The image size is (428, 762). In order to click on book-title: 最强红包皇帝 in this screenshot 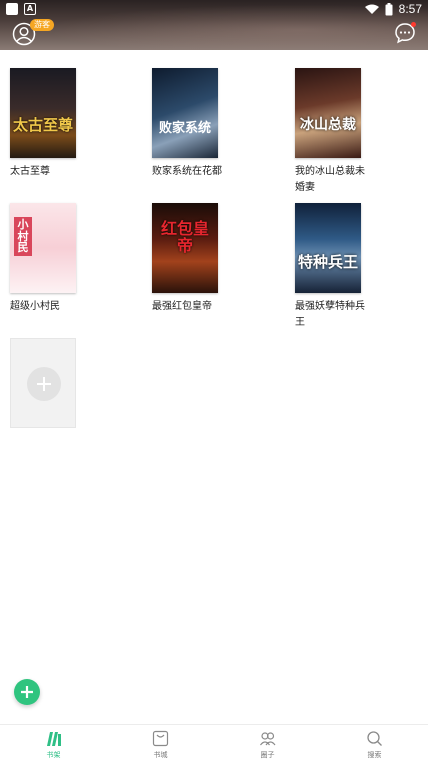, I will do `click(182, 306)`.